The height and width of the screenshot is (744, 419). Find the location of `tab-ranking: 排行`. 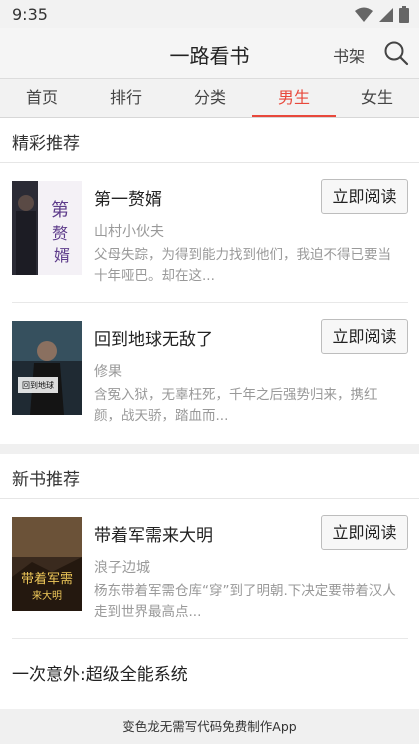

tab-ranking: 排行 is located at coordinates (126, 98).